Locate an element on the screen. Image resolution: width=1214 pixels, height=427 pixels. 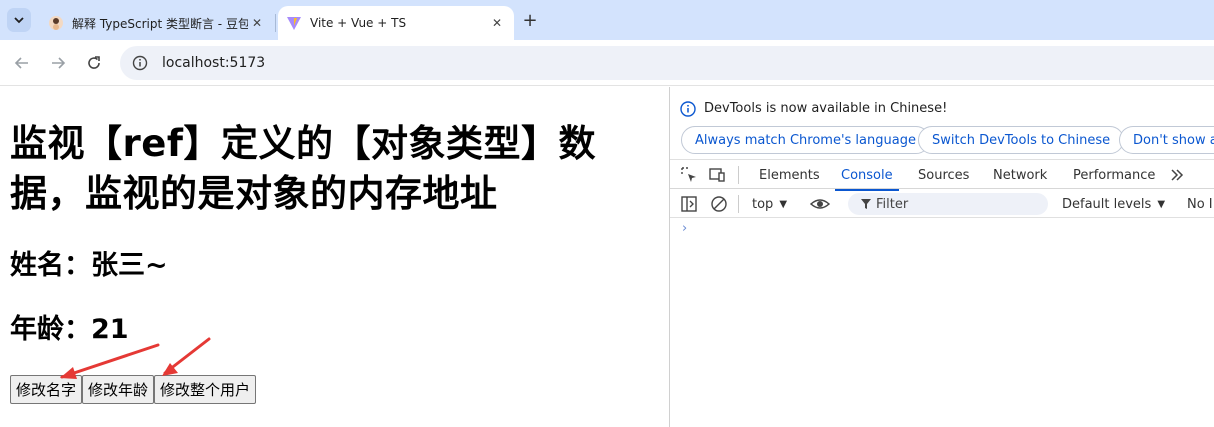
reload-icon is located at coordinates (94, 63).